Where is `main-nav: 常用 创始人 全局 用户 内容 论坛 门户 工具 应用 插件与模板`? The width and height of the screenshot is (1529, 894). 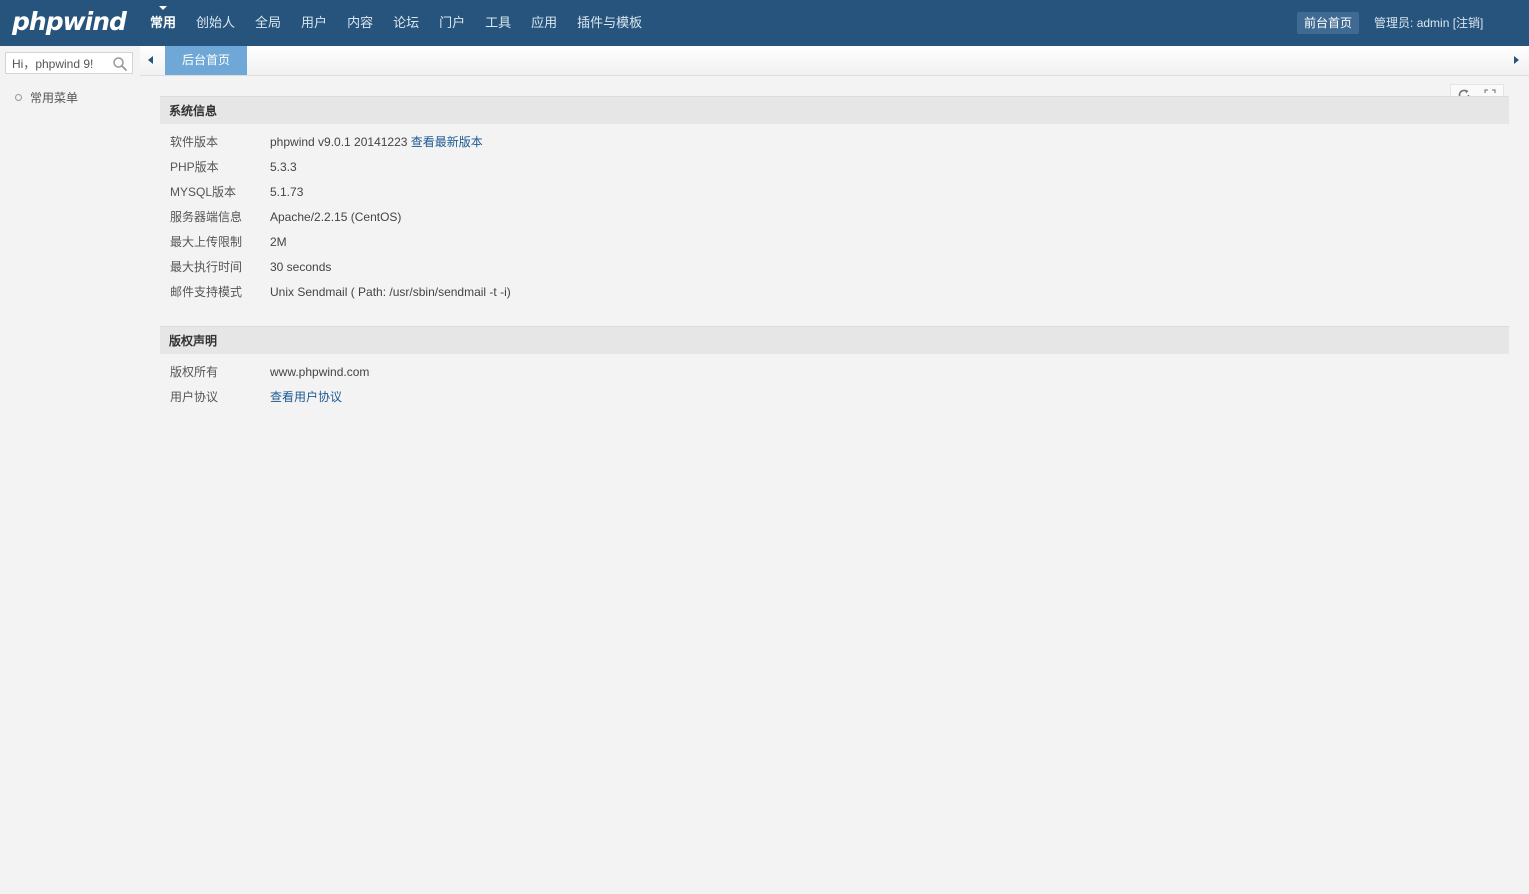
main-nav: 常用 创始人 全局 用户 内容 论坛 门户 工具 应用 插件与模板 is located at coordinates (396, 23).